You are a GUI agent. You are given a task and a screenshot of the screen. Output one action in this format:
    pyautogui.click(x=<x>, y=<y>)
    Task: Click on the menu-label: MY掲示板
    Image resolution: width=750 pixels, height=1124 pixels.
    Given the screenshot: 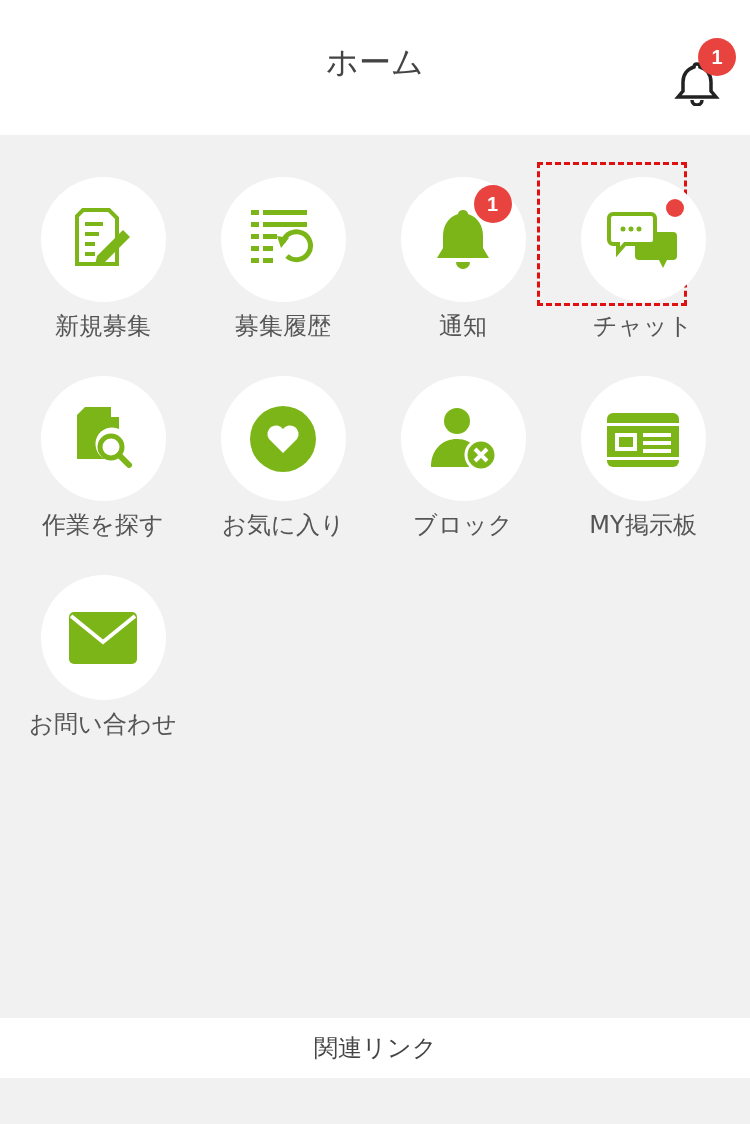 What is the action you would take?
    pyautogui.click(x=643, y=525)
    